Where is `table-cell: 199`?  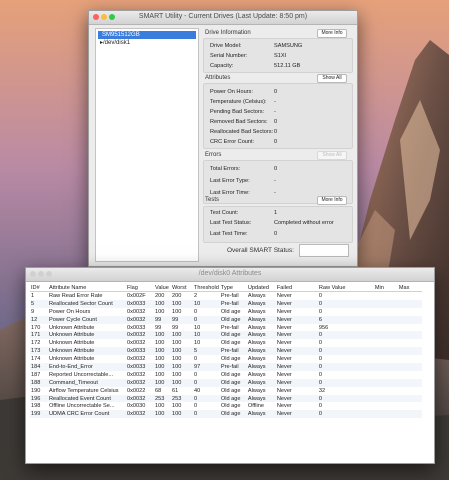
table-cell: 199 is located at coordinates (39, 414).